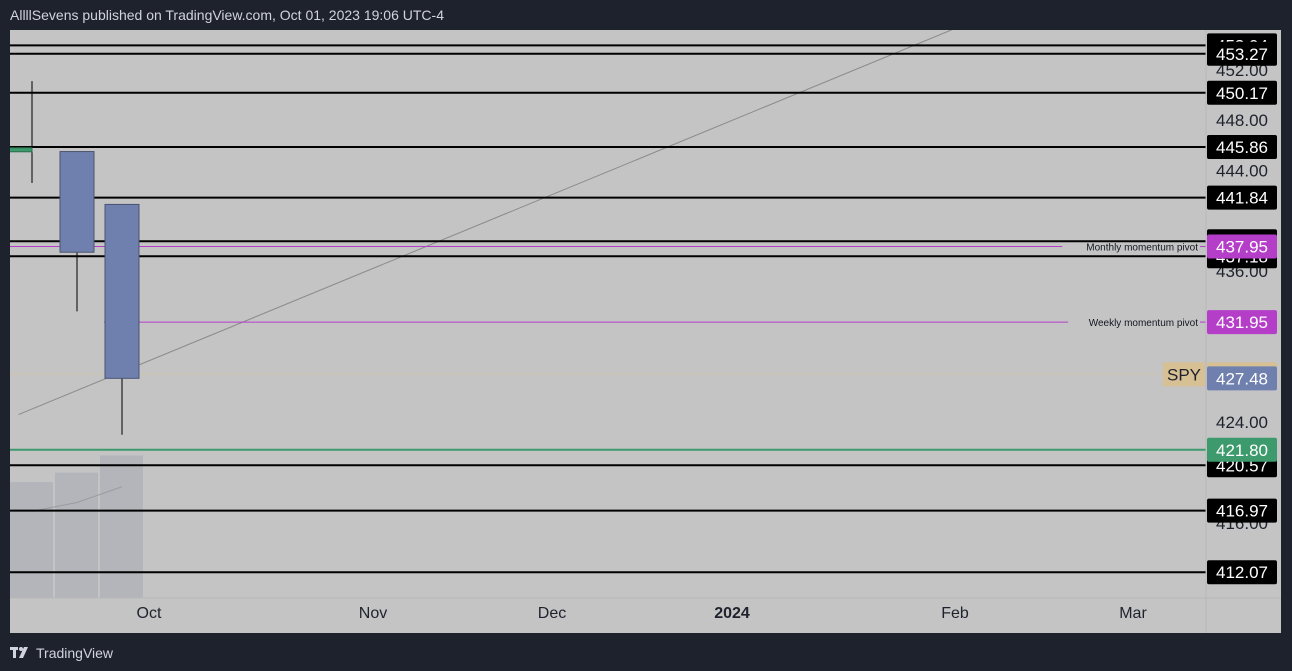  Describe the element at coordinates (1242, 247) in the screenshot. I see `pivot-price-label: 437.95` at that location.